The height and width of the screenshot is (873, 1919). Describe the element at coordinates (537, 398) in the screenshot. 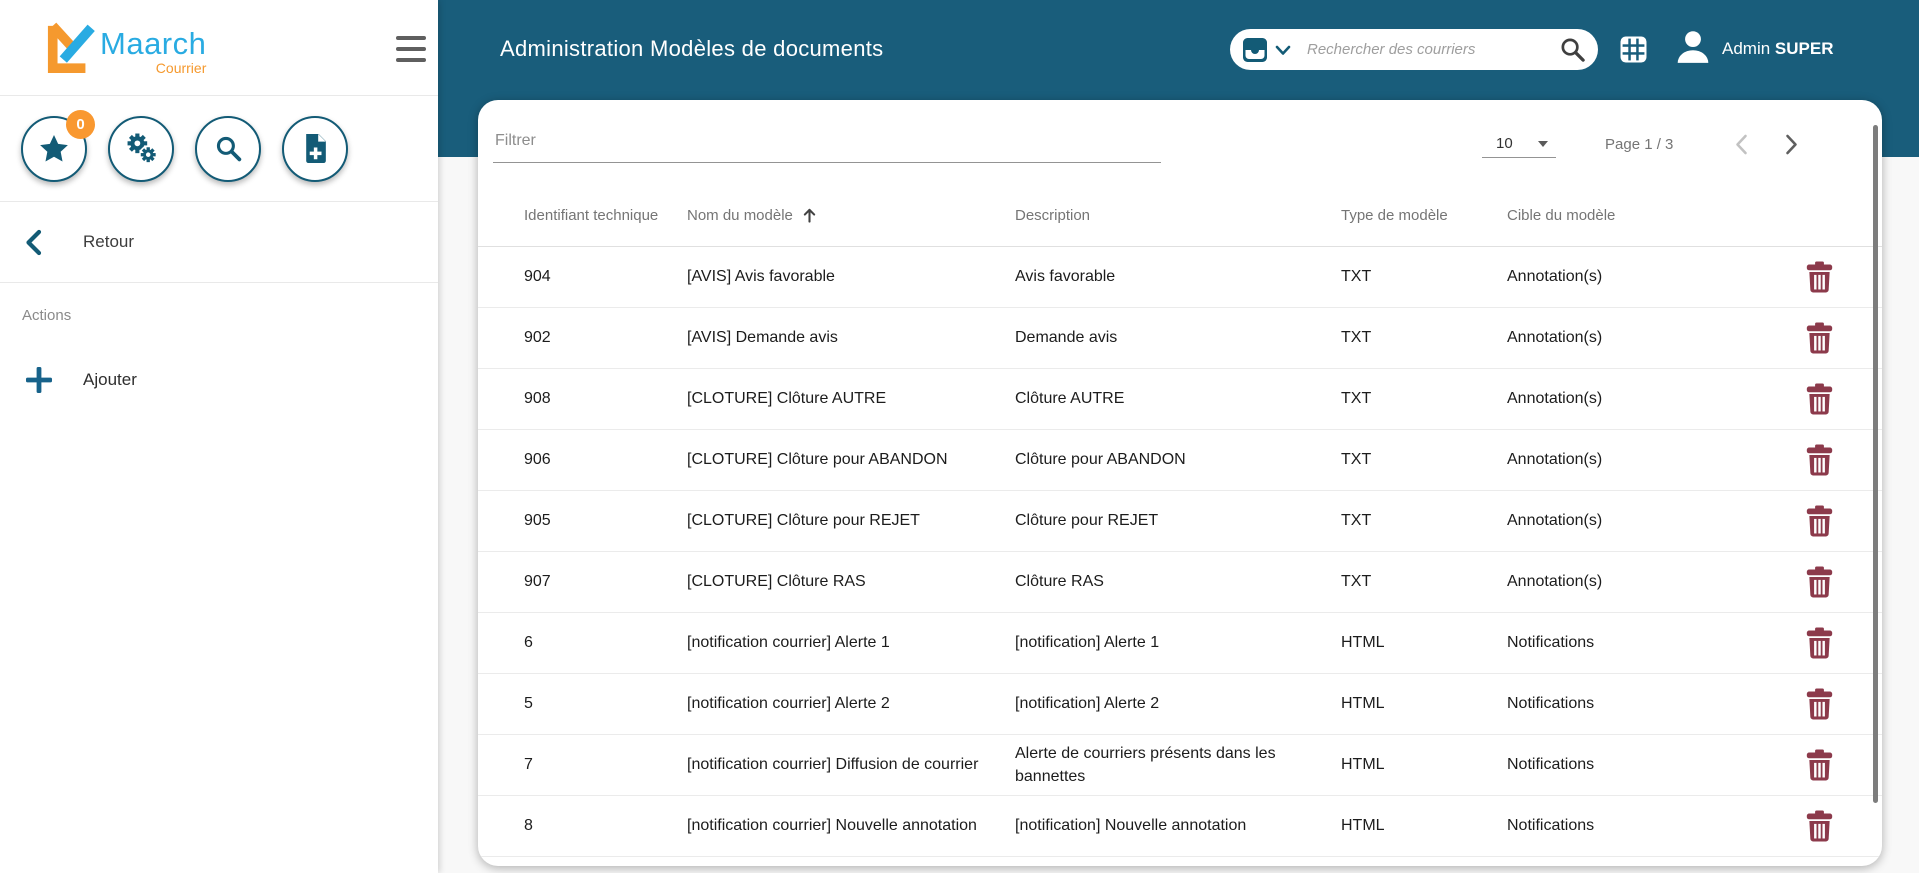

I see `cell-identifier: 908` at that location.